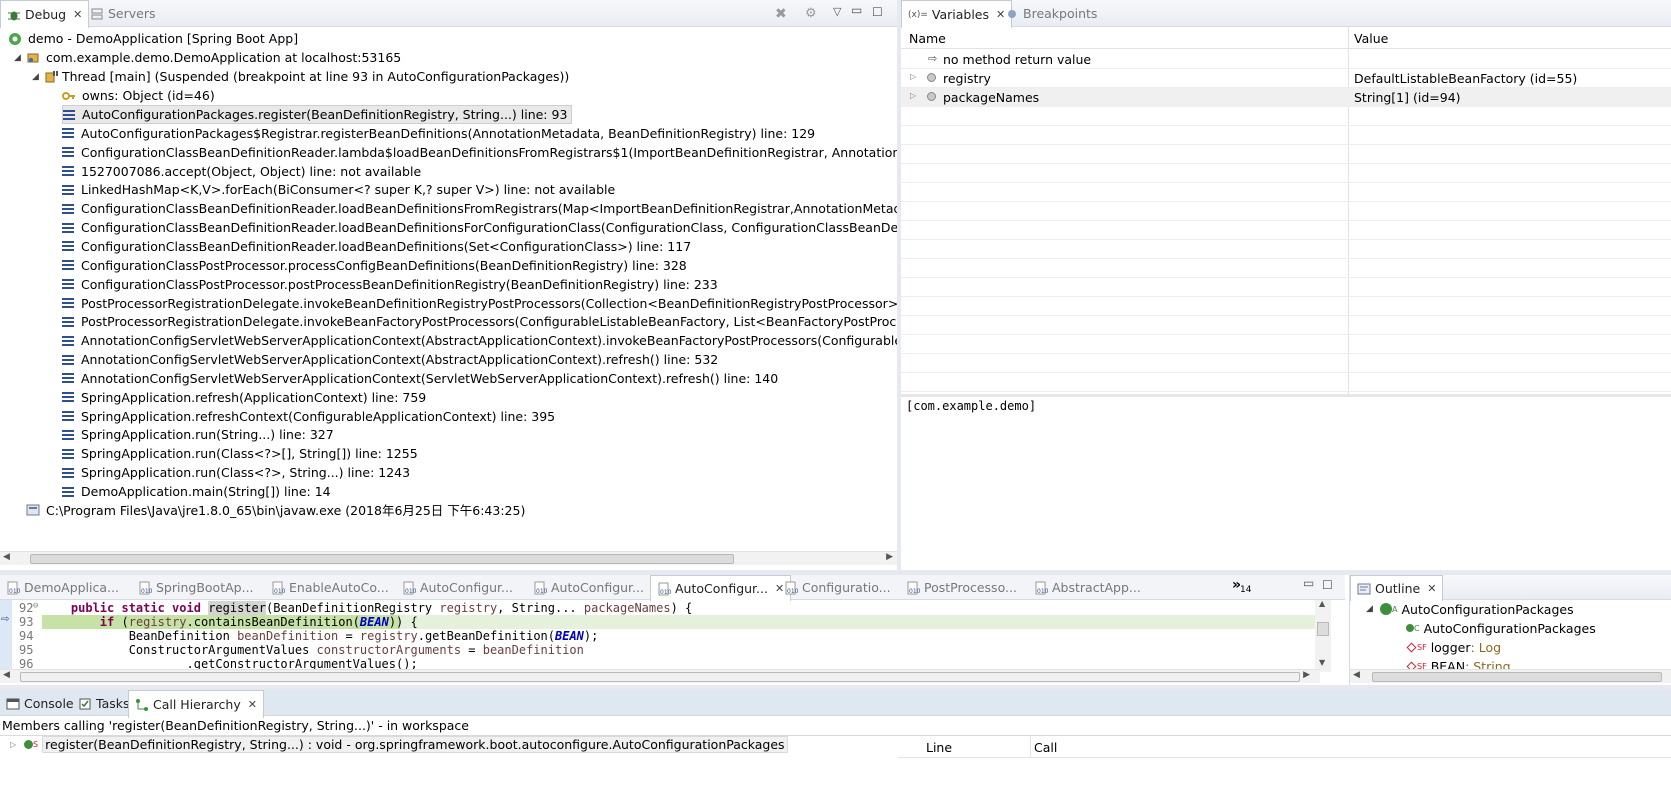 Image resolution: width=1671 pixels, height=812 pixels. Describe the element at coordinates (664, 589) in the screenshot. I see `java-class-file-icon: 010` at that location.